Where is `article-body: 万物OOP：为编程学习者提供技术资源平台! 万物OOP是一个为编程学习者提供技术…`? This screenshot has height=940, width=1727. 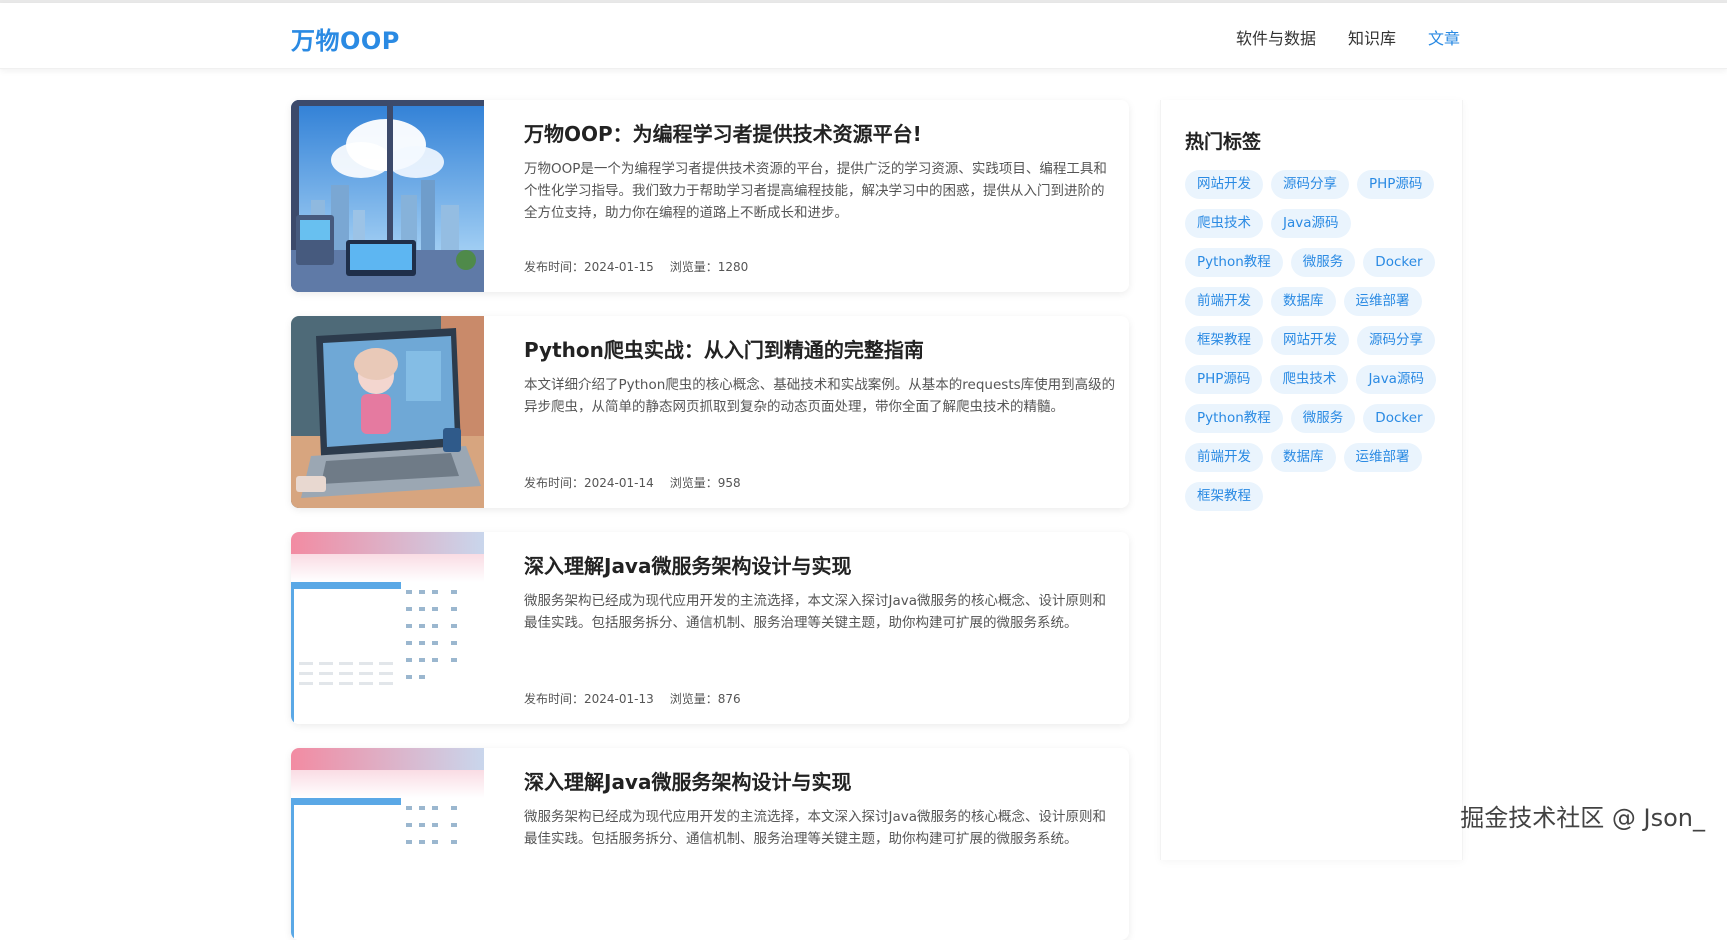
article-body: 万物OOP：为编程学习者提供技术资源平台! 万物OOP是一个为编程学习者提供技术… is located at coordinates (819, 196).